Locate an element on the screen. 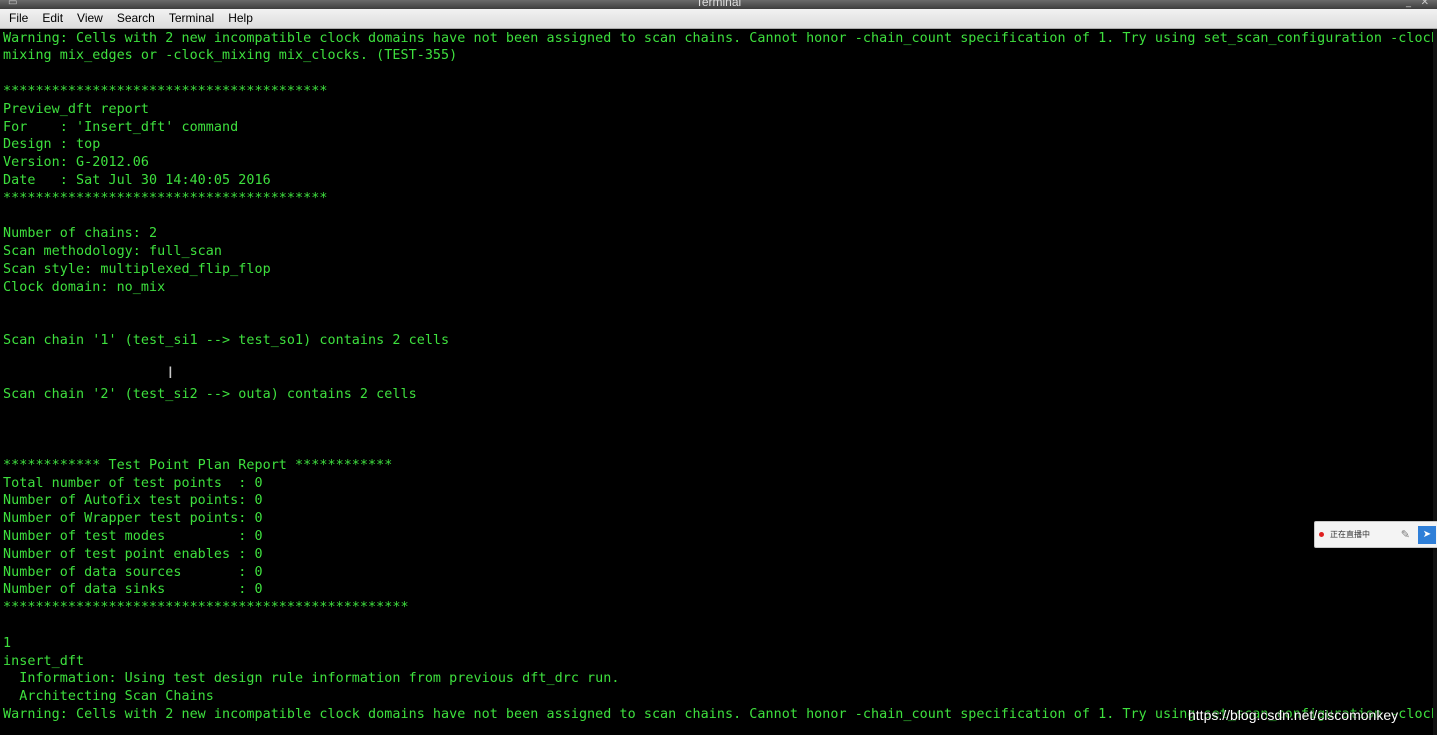 This screenshot has height=735, width=1437. window-menu-icon: ▭ is located at coordinates (12, 4).